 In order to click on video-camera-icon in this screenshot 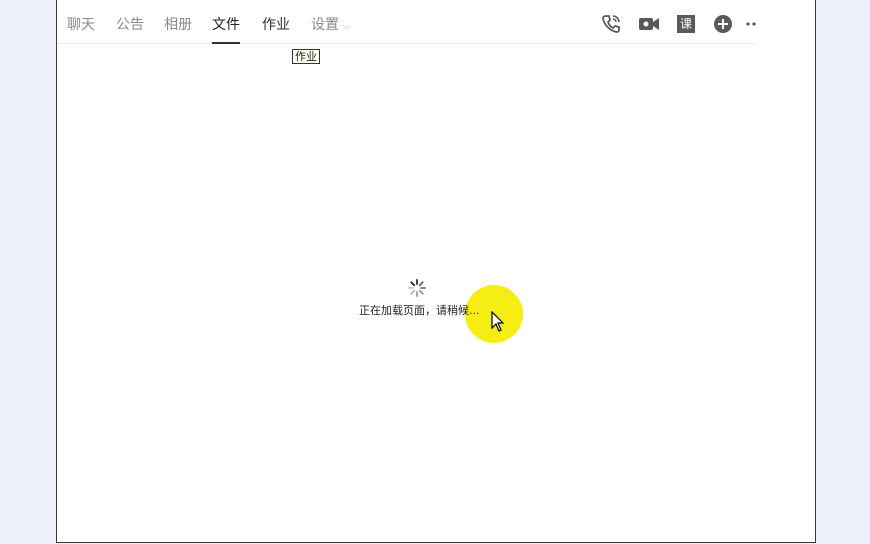, I will do `click(649, 24)`.